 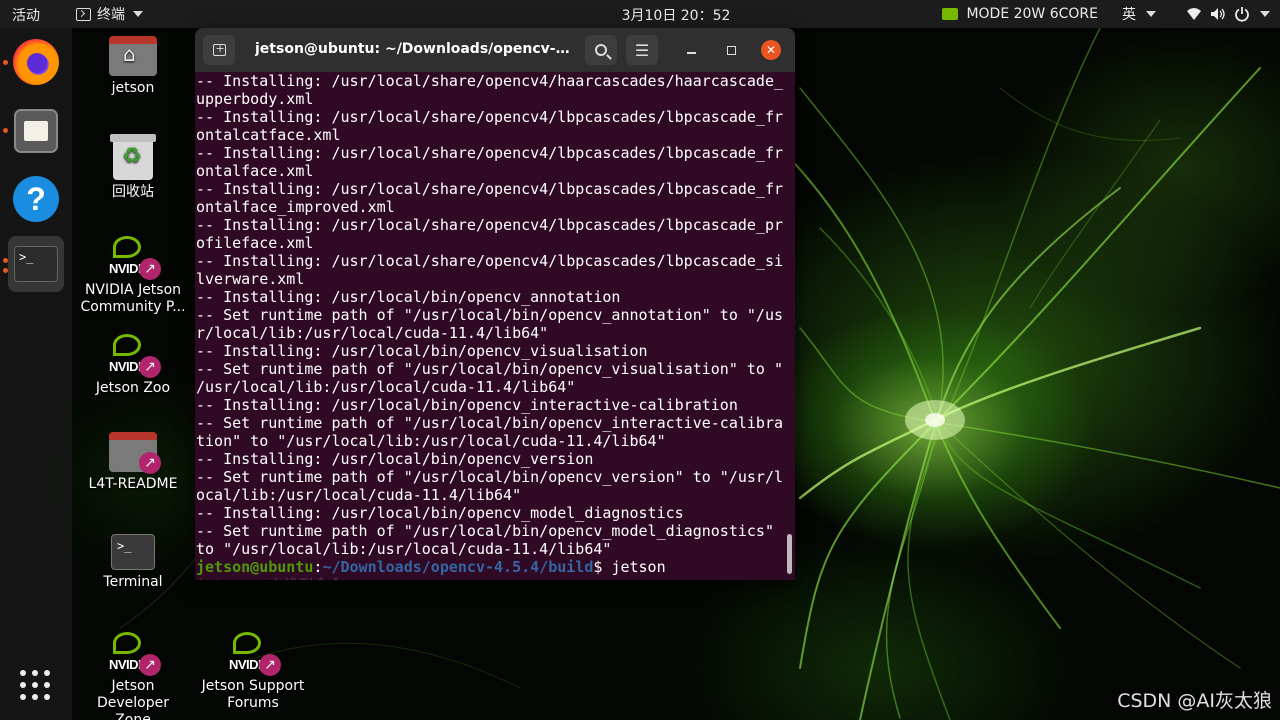 I want to click on status-area: MODE 20W 6CORE 英, so click(x=1106, y=14).